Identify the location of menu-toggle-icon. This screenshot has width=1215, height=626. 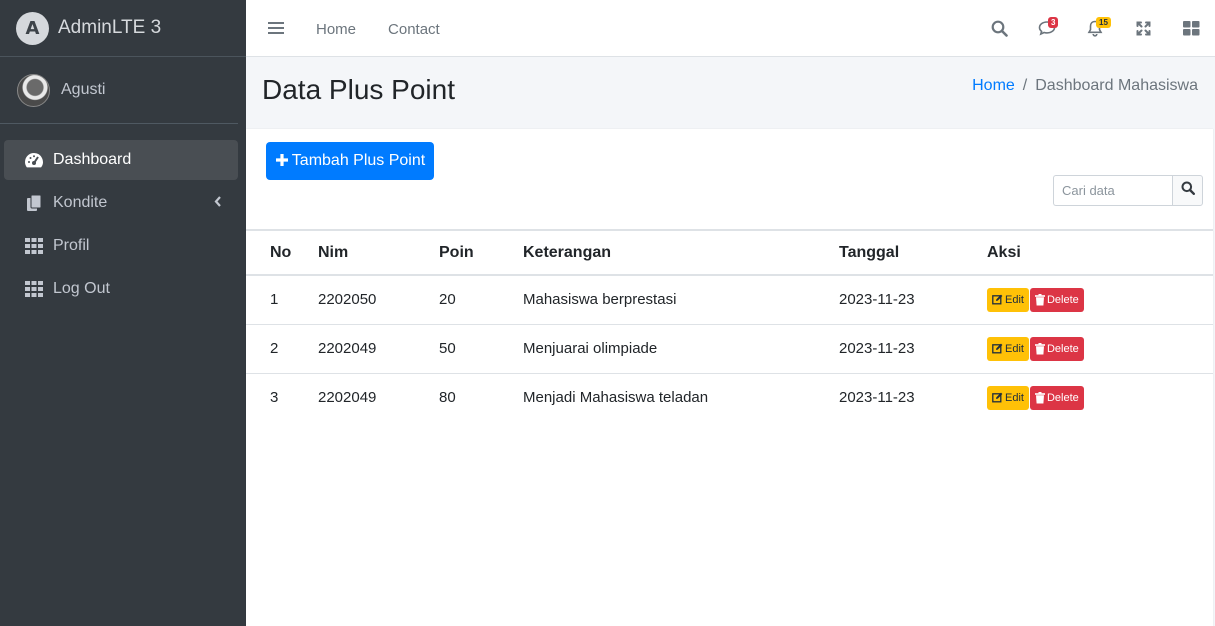
(276, 28).